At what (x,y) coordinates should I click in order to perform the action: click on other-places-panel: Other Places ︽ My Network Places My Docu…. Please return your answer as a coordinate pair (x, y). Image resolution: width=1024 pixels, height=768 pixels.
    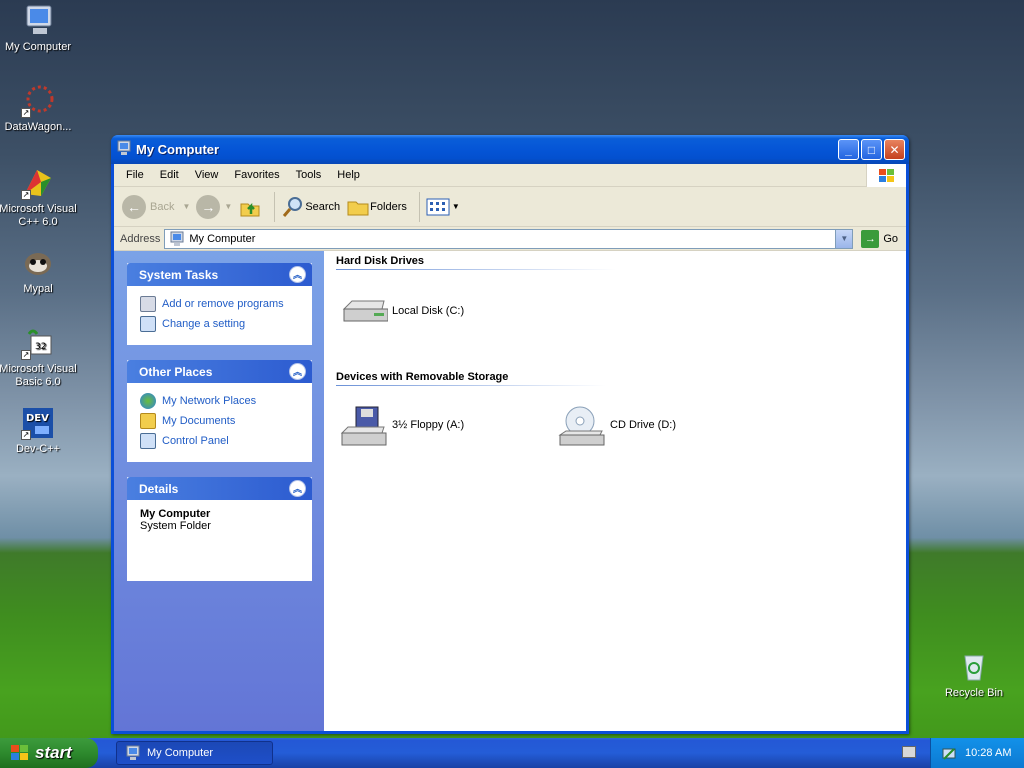
    Looking at the image, I should click on (219, 411).